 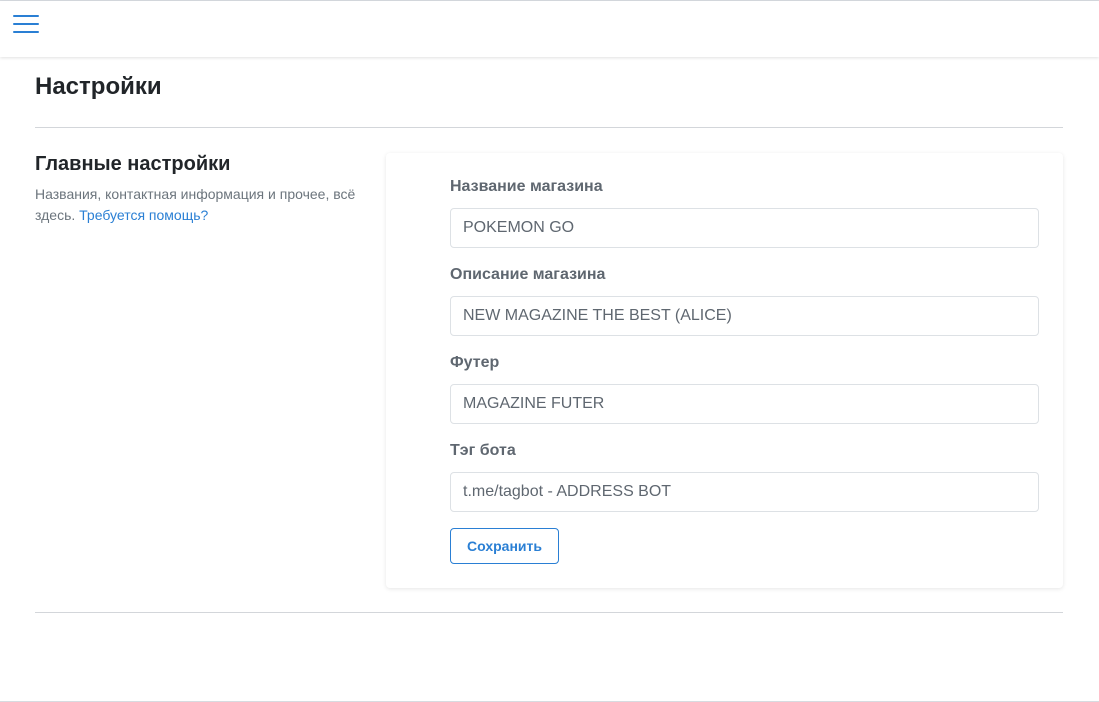 What do you see at coordinates (504, 546) in the screenshot?
I see `save-button: Сохранить` at bounding box center [504, 546].